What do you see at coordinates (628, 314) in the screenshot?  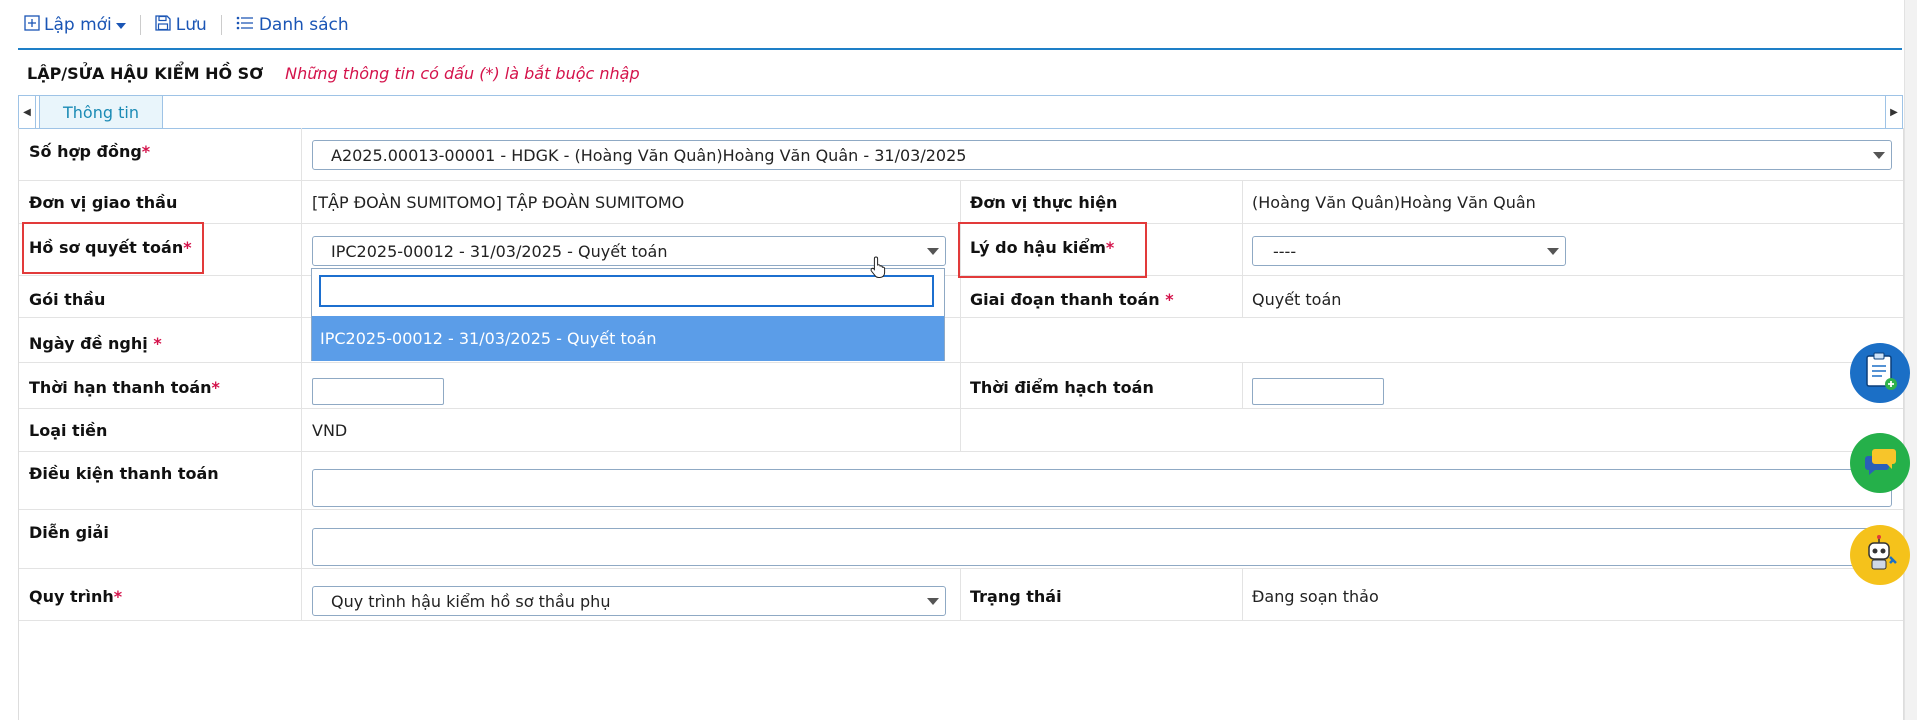 I see `settlement-dropdown-panel: IPC2025-00012 - 31/03/2025 - Quyết toán` at bounding box center [628, 314].